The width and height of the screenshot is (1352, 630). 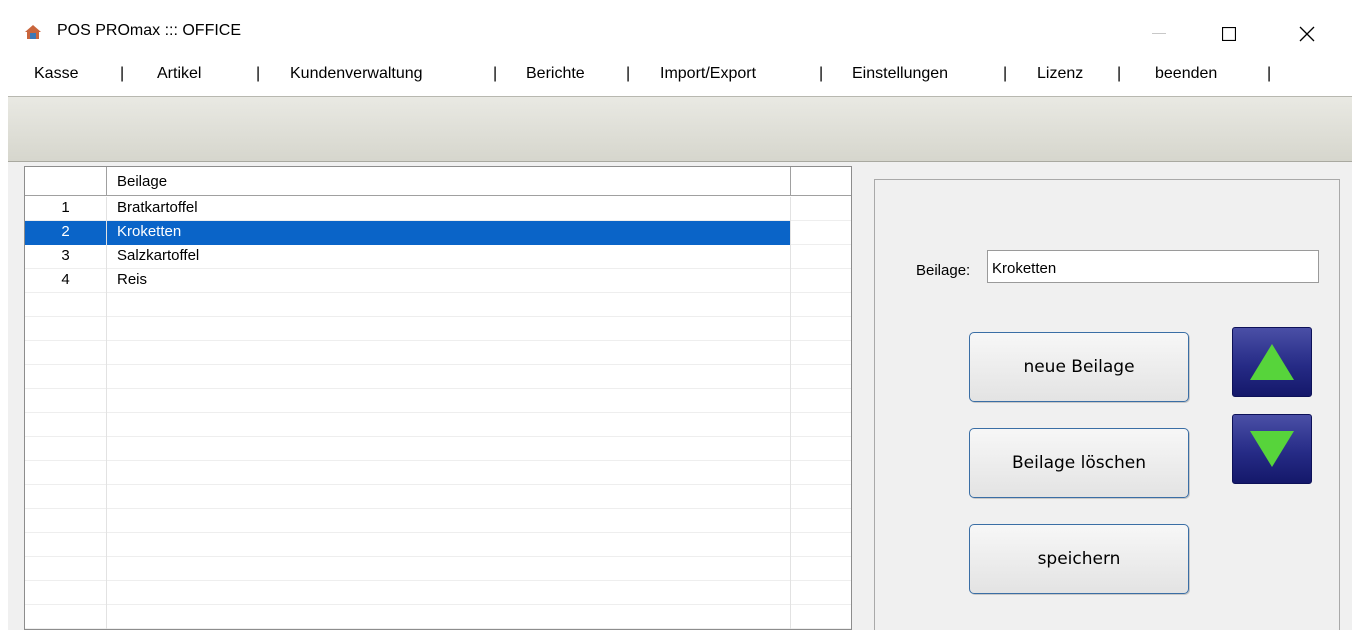 What do you see at coordinates (66, 281) in the screenshot?
I see `row-number-cell: 4` at bounding box center [66, 281].